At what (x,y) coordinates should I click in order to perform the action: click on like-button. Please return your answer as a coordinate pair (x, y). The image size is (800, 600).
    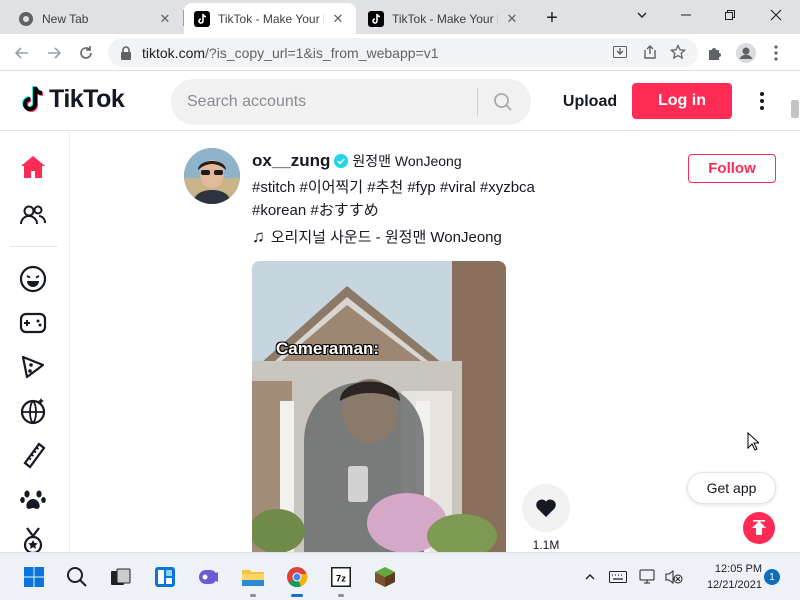
    Looking at the image, I should click on (546, 508).